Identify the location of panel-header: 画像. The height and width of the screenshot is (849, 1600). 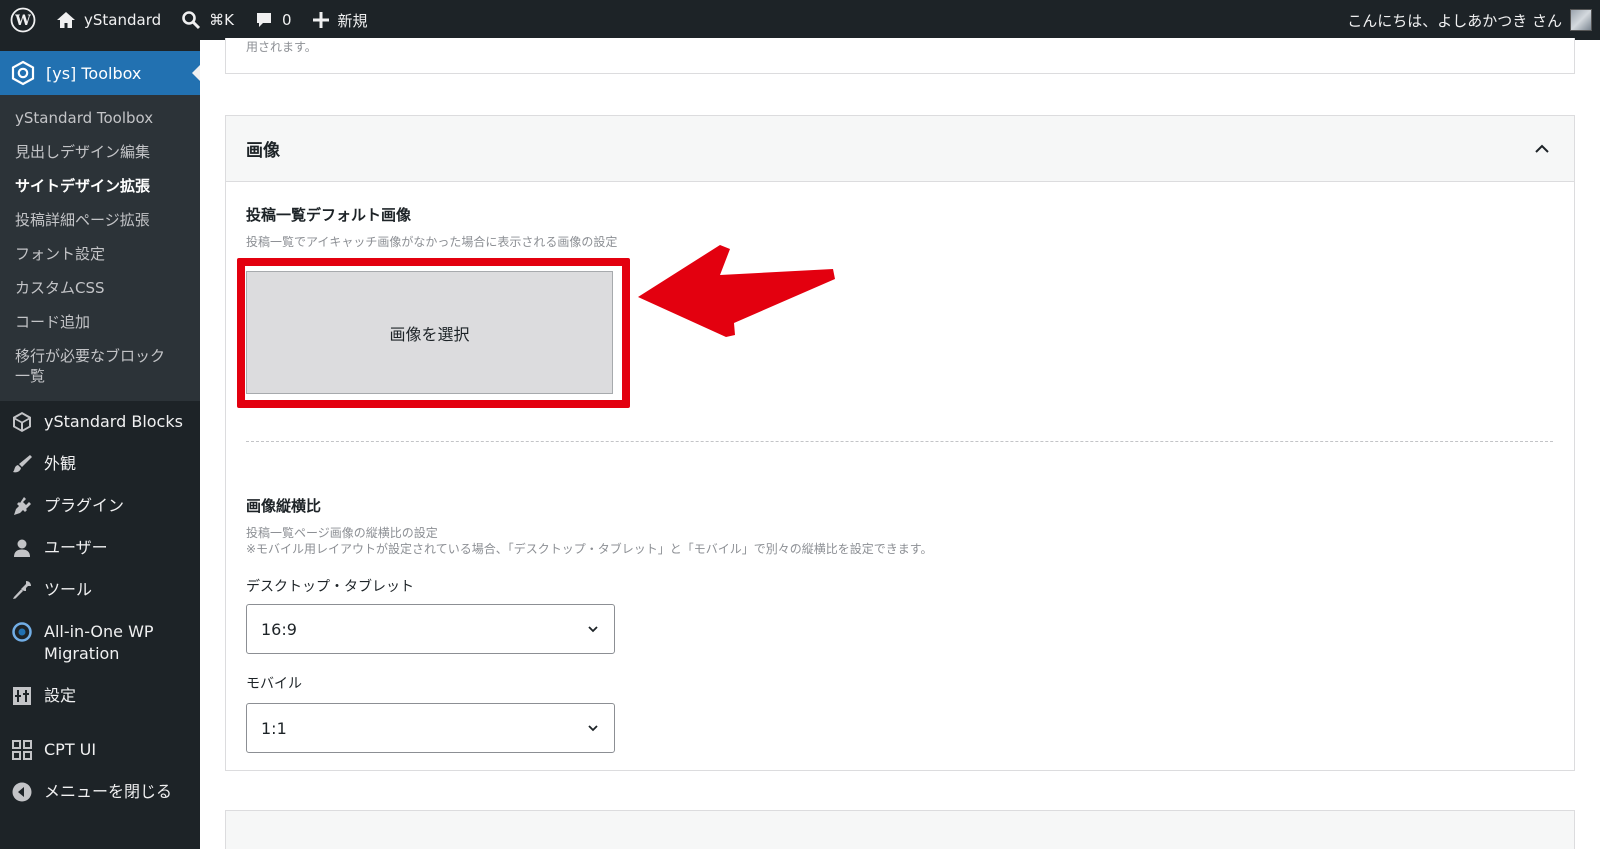
(900, 149).